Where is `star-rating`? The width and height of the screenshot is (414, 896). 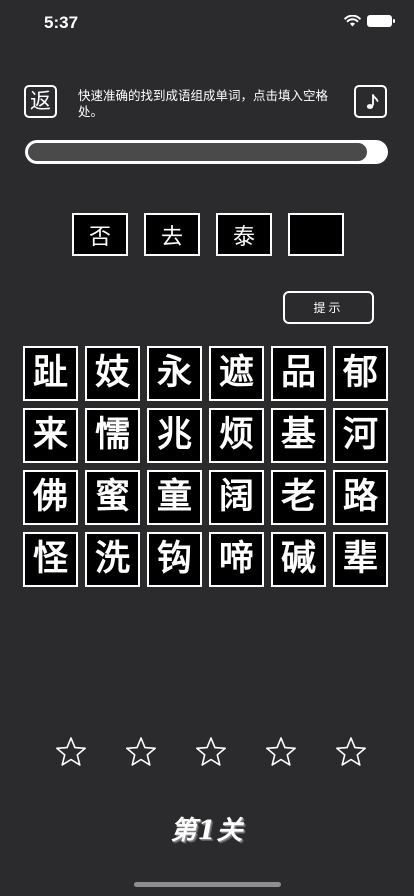
star-rating is located at coordinates (211, 752).